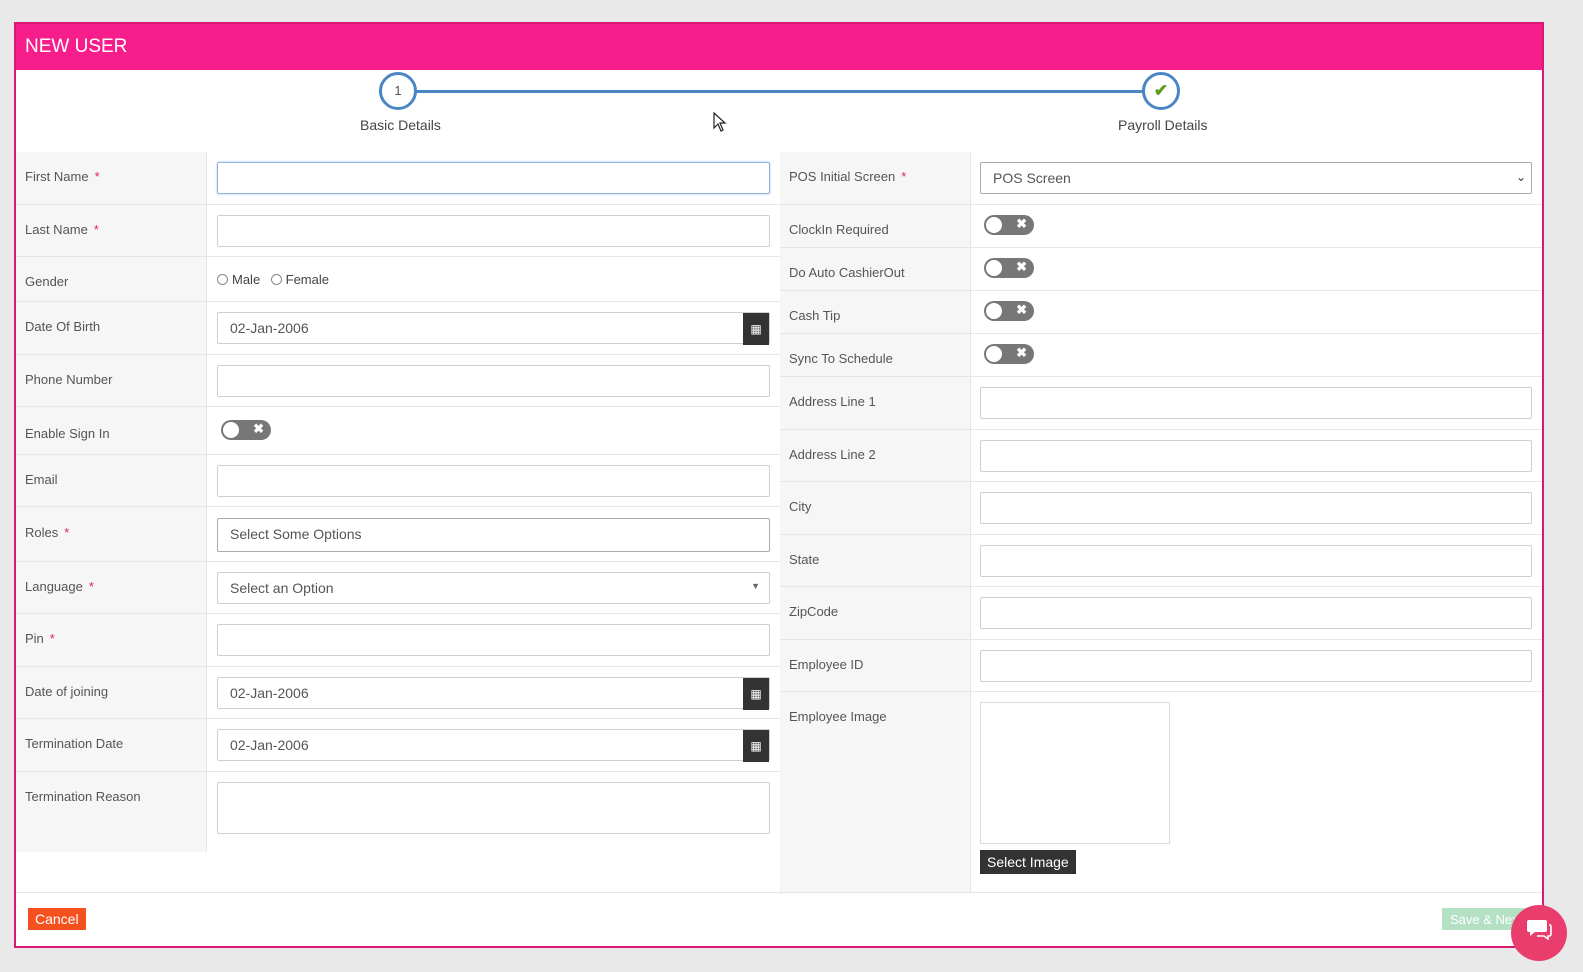 Image resolution: width=1583 pixels, height=972 pixels. What do you see at coordinates (875, 665) in the screenshot?
I see `employee-id-label: Employee ID` at bounding box center [875, 665].